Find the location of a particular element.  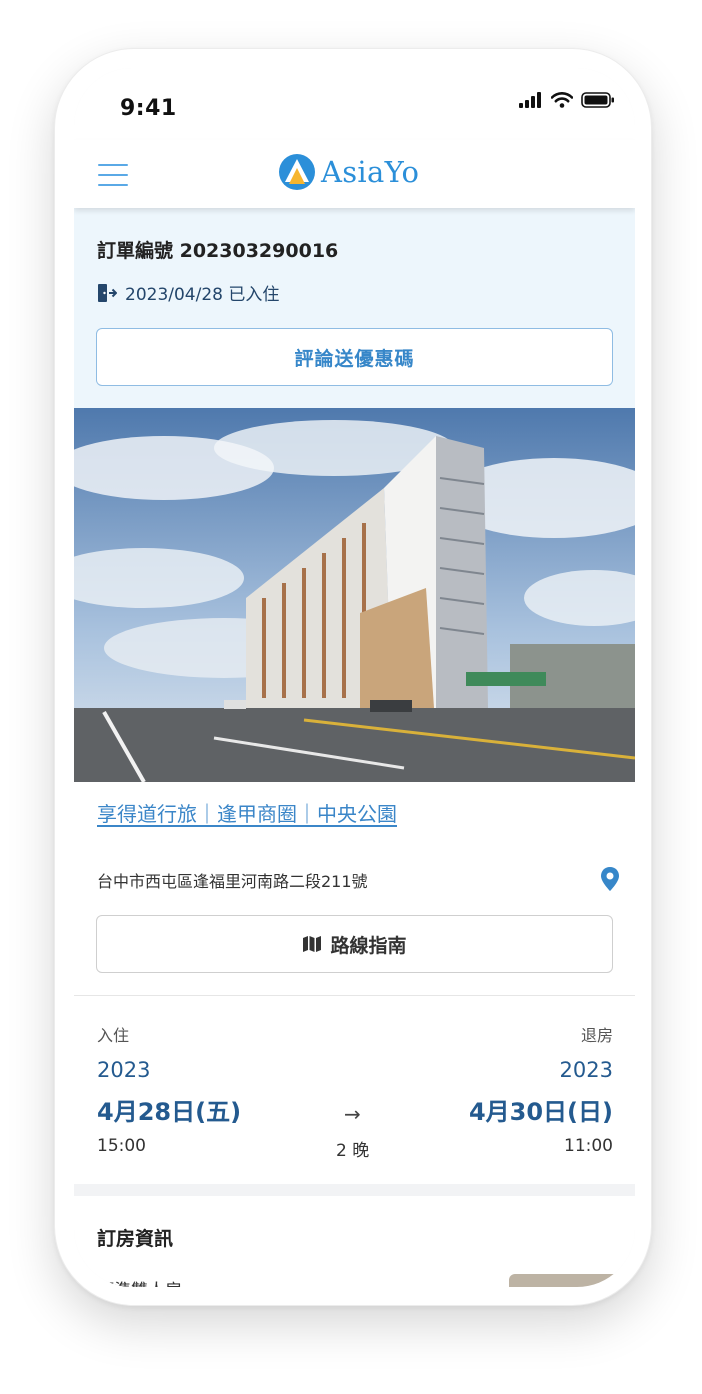

checkout-time: 11:00 is located at coordinates (588, 1146).